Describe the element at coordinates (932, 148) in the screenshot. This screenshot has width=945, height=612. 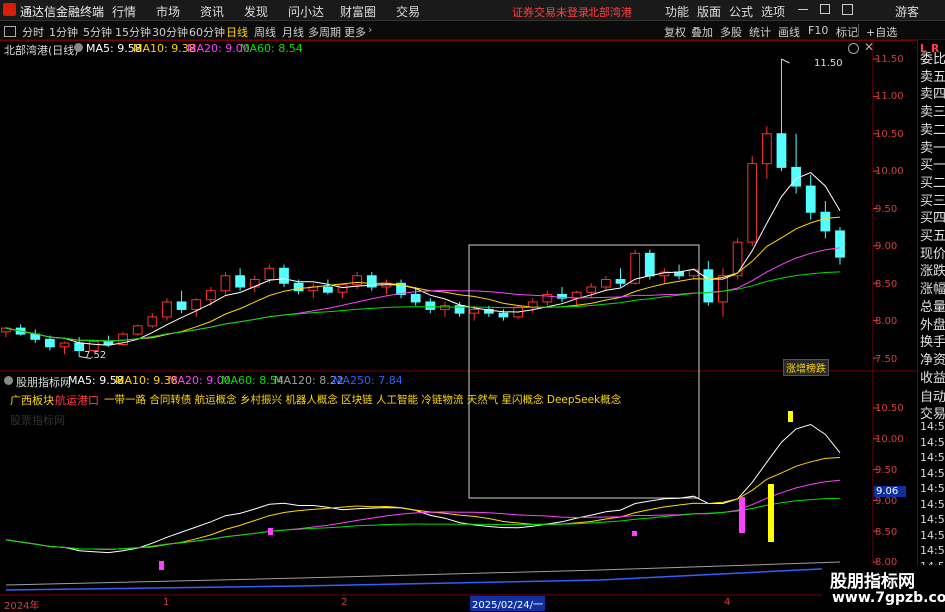
I see `quote-label-5: 卖一` at that location.